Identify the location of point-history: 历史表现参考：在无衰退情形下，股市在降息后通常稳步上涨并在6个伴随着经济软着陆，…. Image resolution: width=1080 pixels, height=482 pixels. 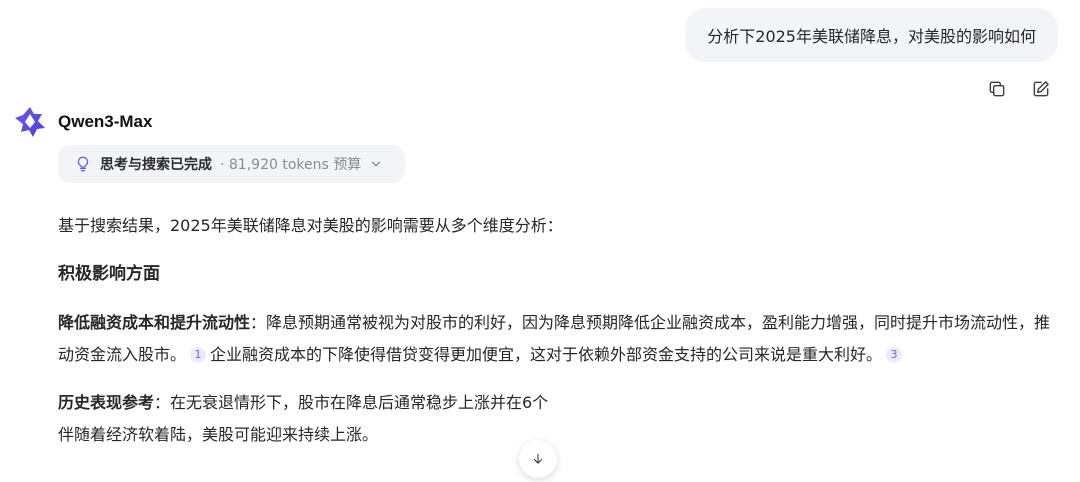
(558, 419).